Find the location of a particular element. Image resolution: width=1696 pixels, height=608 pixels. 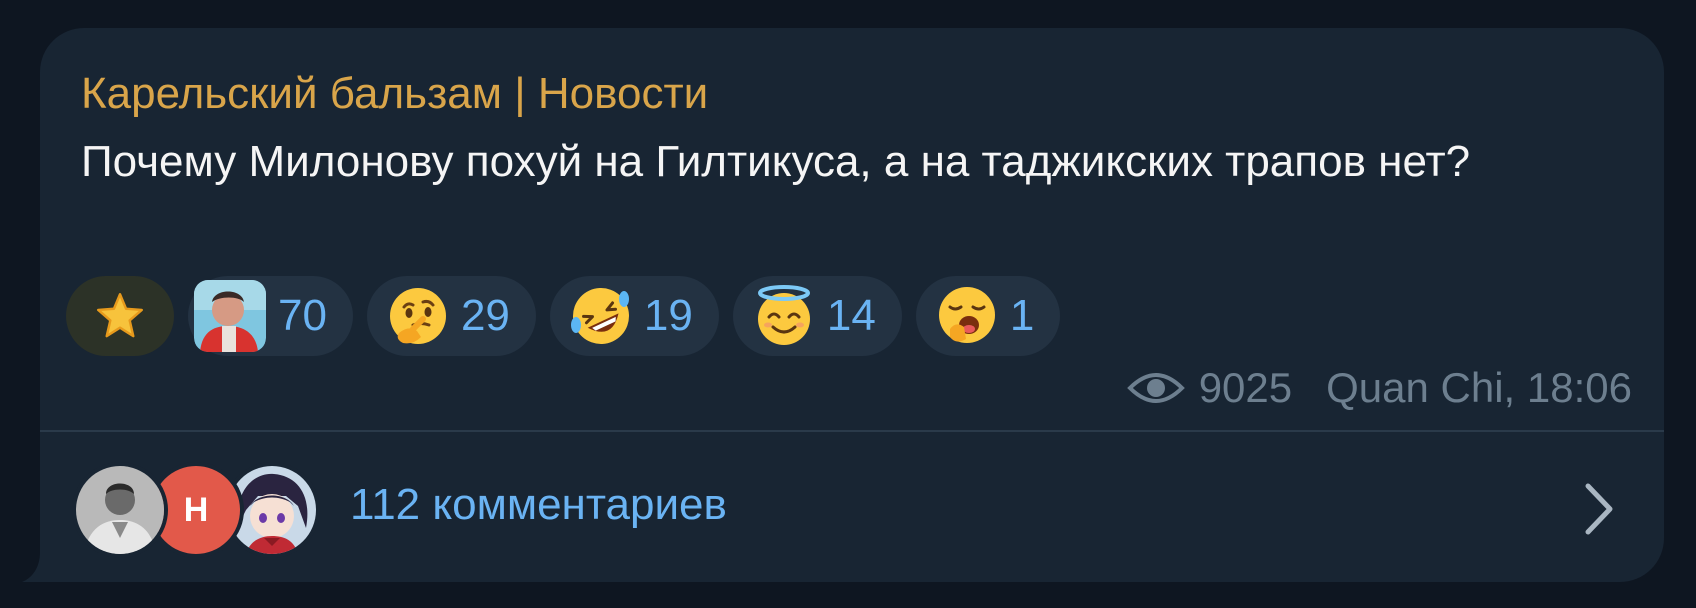

reaction-count: 14 is located at coordinates (851, 315).